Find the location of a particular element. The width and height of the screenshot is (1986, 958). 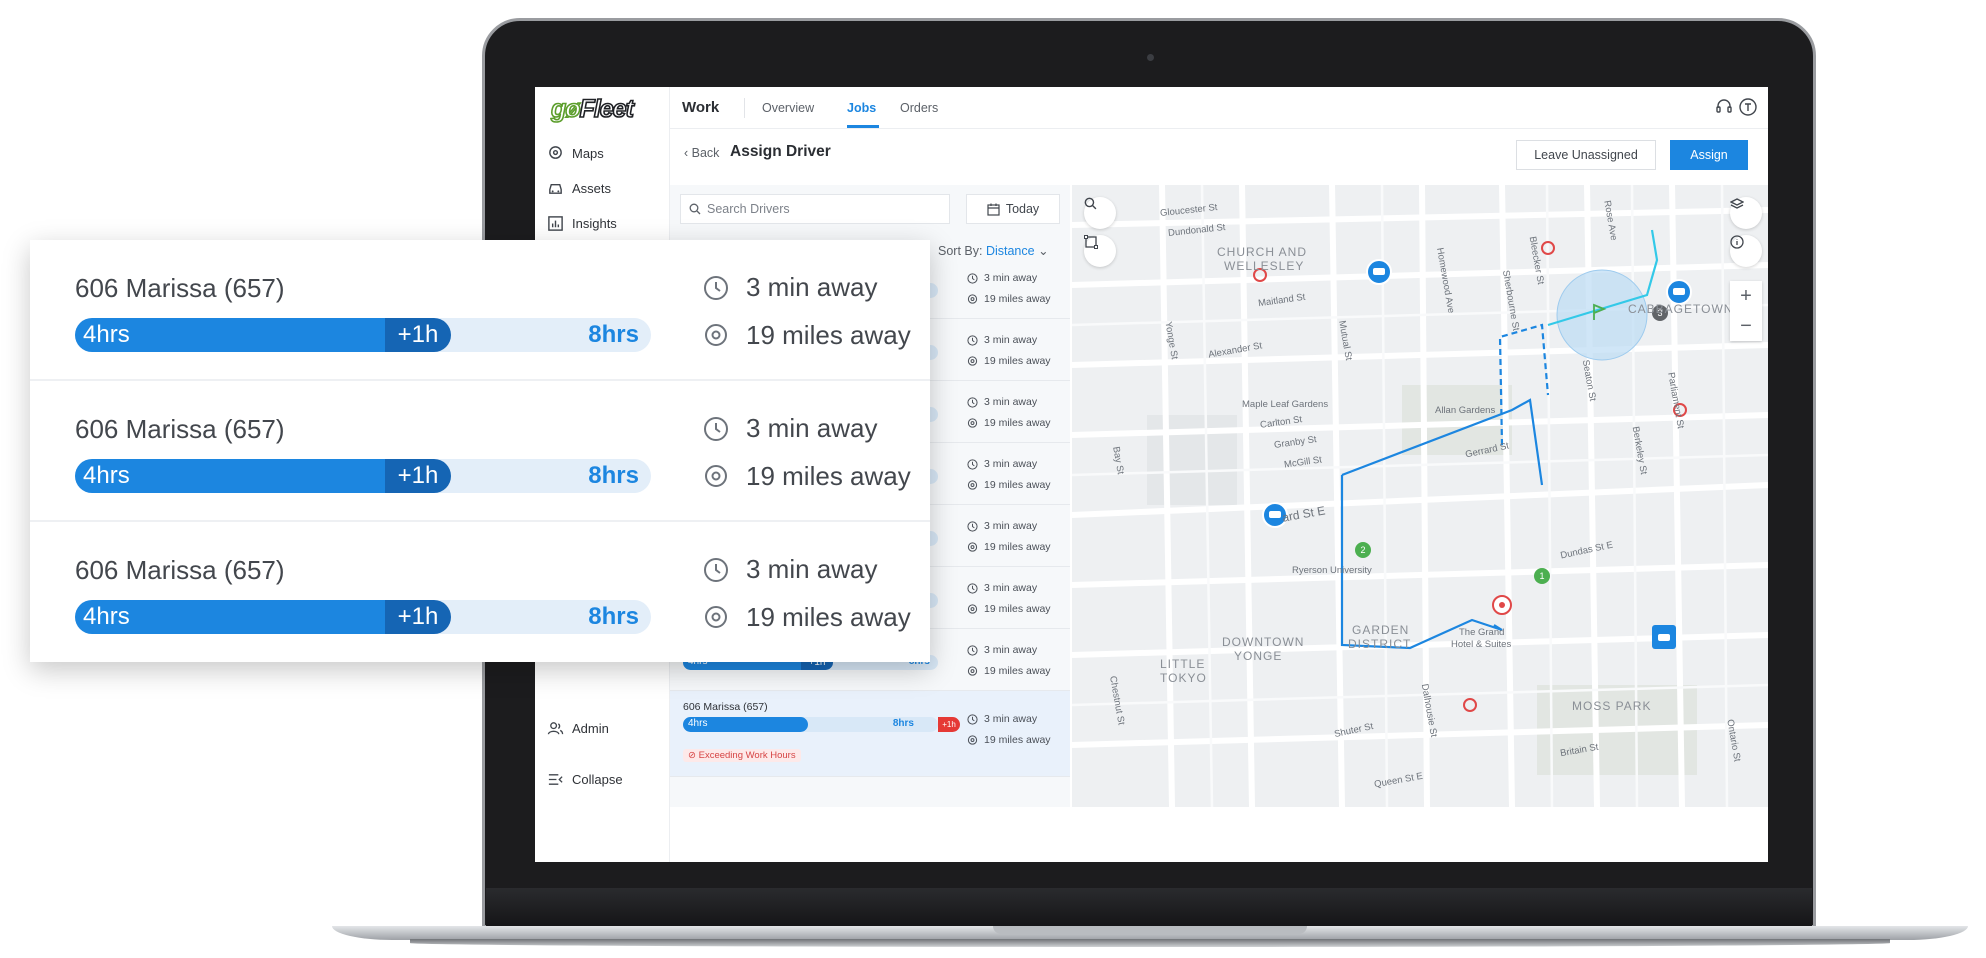

gofleet-logo: gøFleet is located at coordinates (592, 109).